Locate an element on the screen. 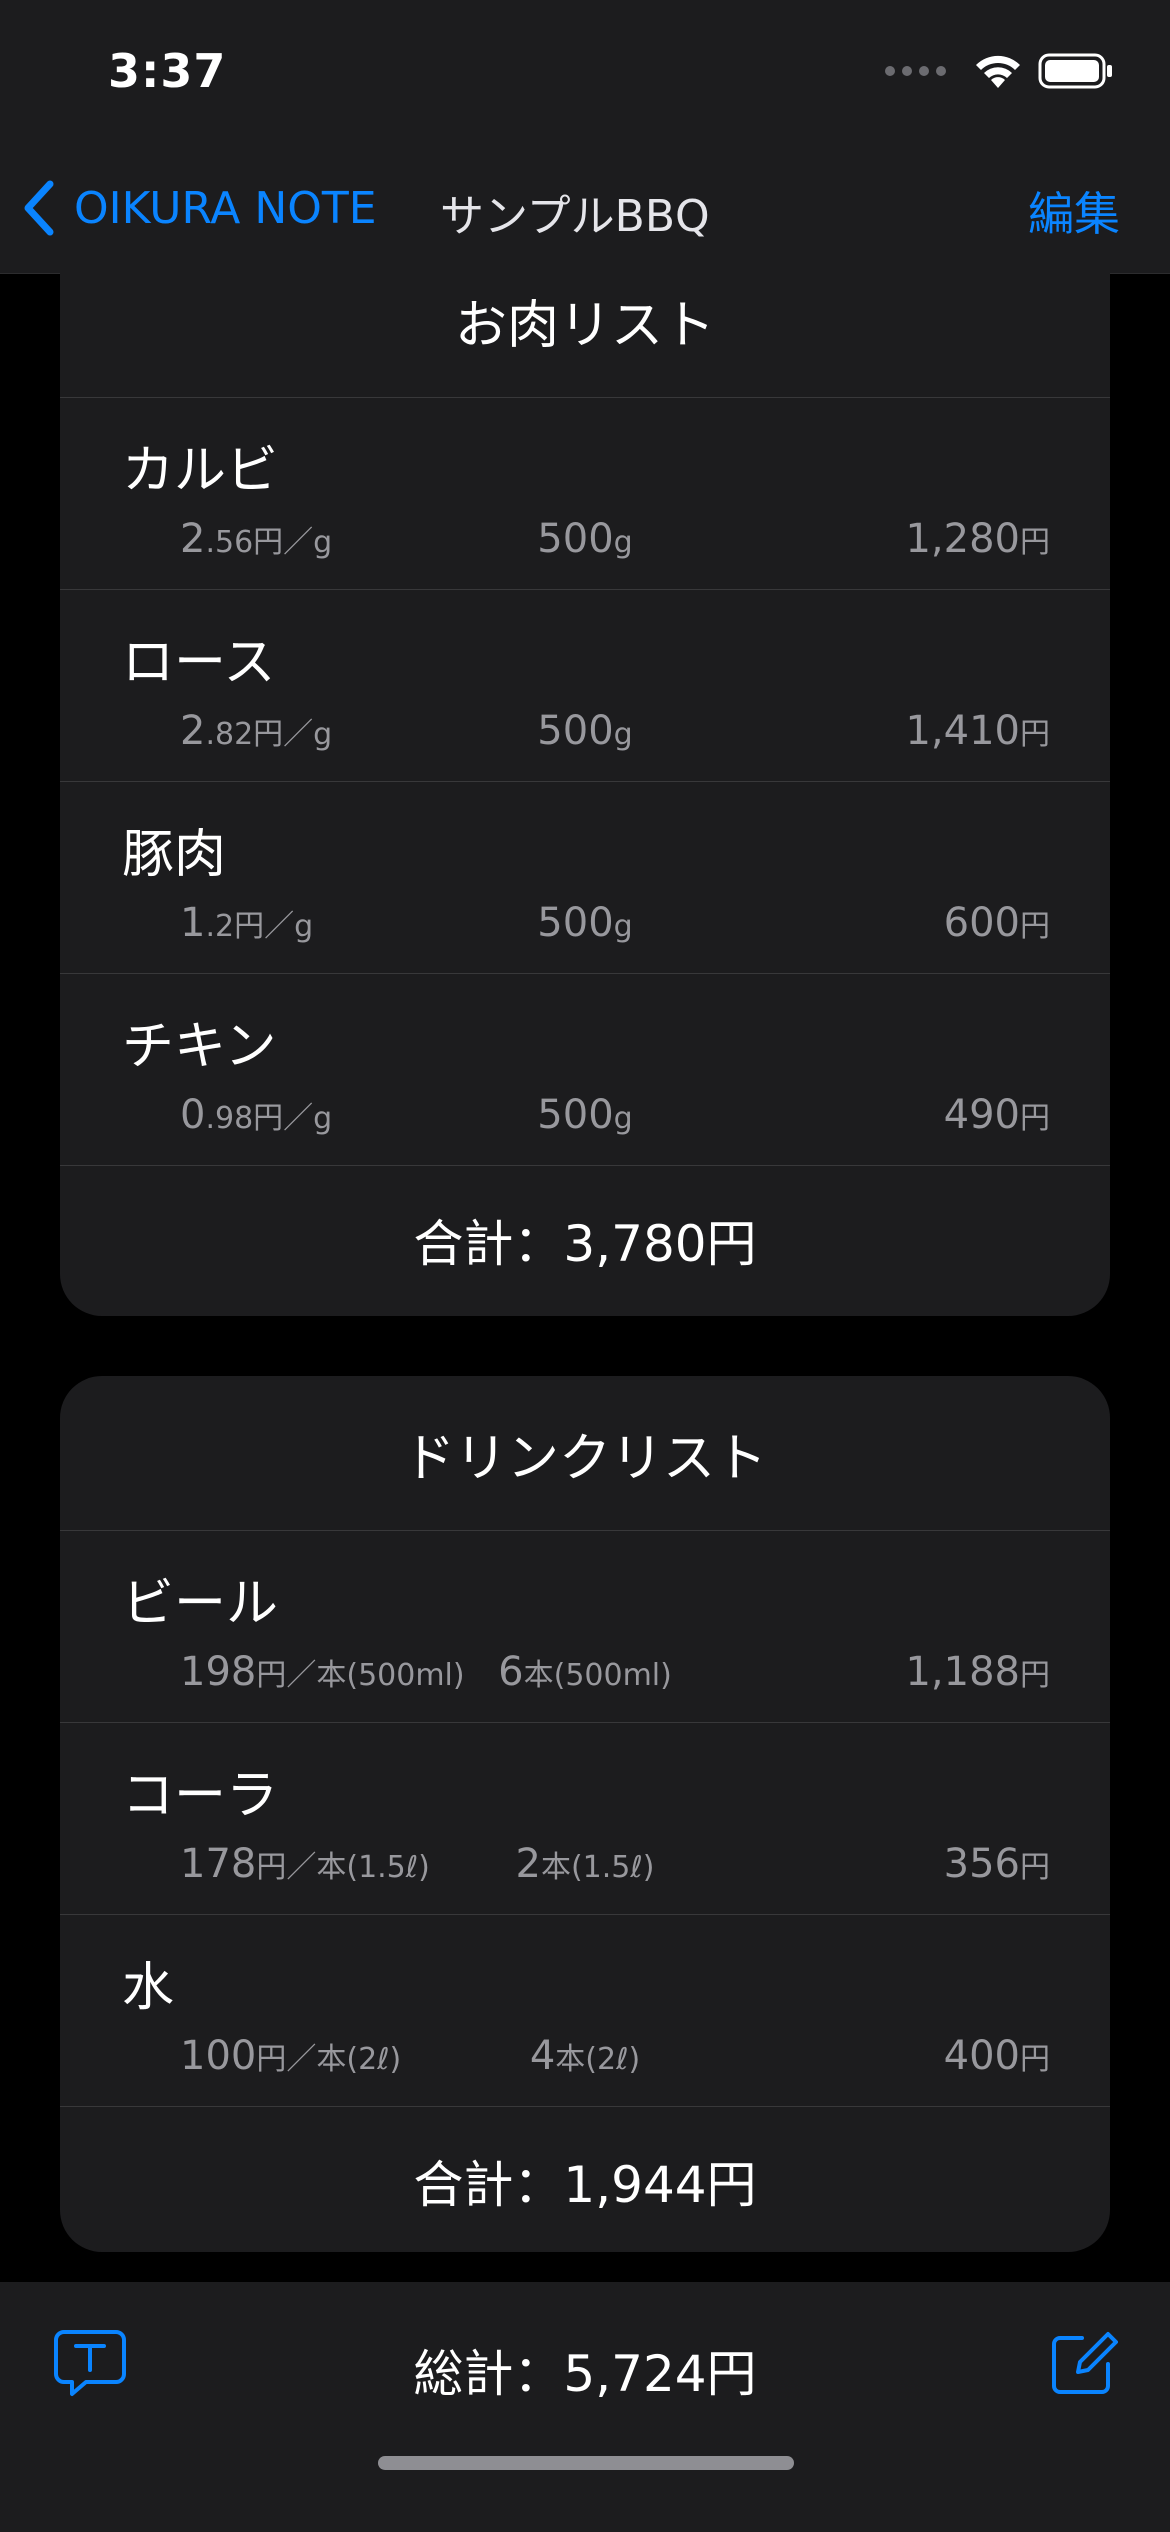 This screenshot has width=1170, height=2532. wifi-icon is located at coordinates (998, 71).